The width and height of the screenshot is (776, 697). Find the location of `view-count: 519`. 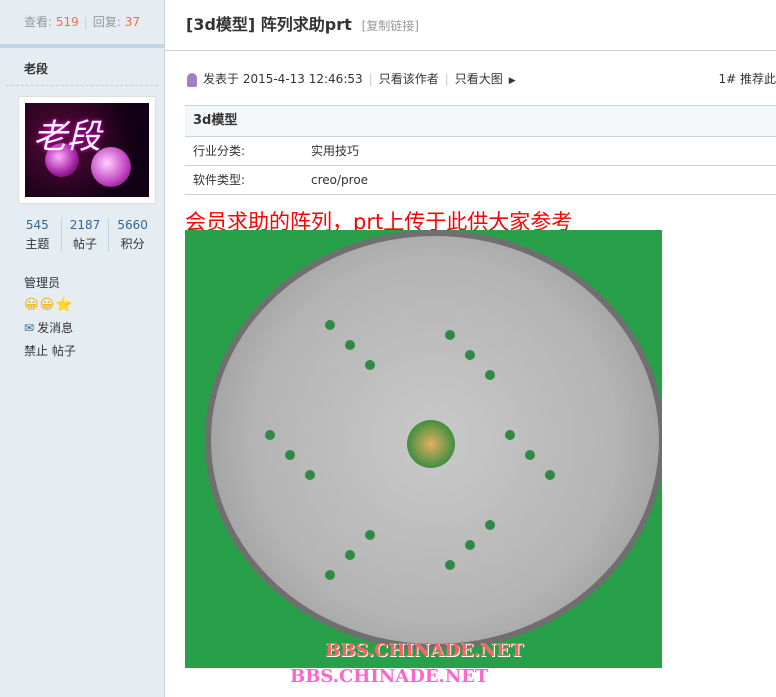

view-count: 519 is located at coordinates (67, 22).